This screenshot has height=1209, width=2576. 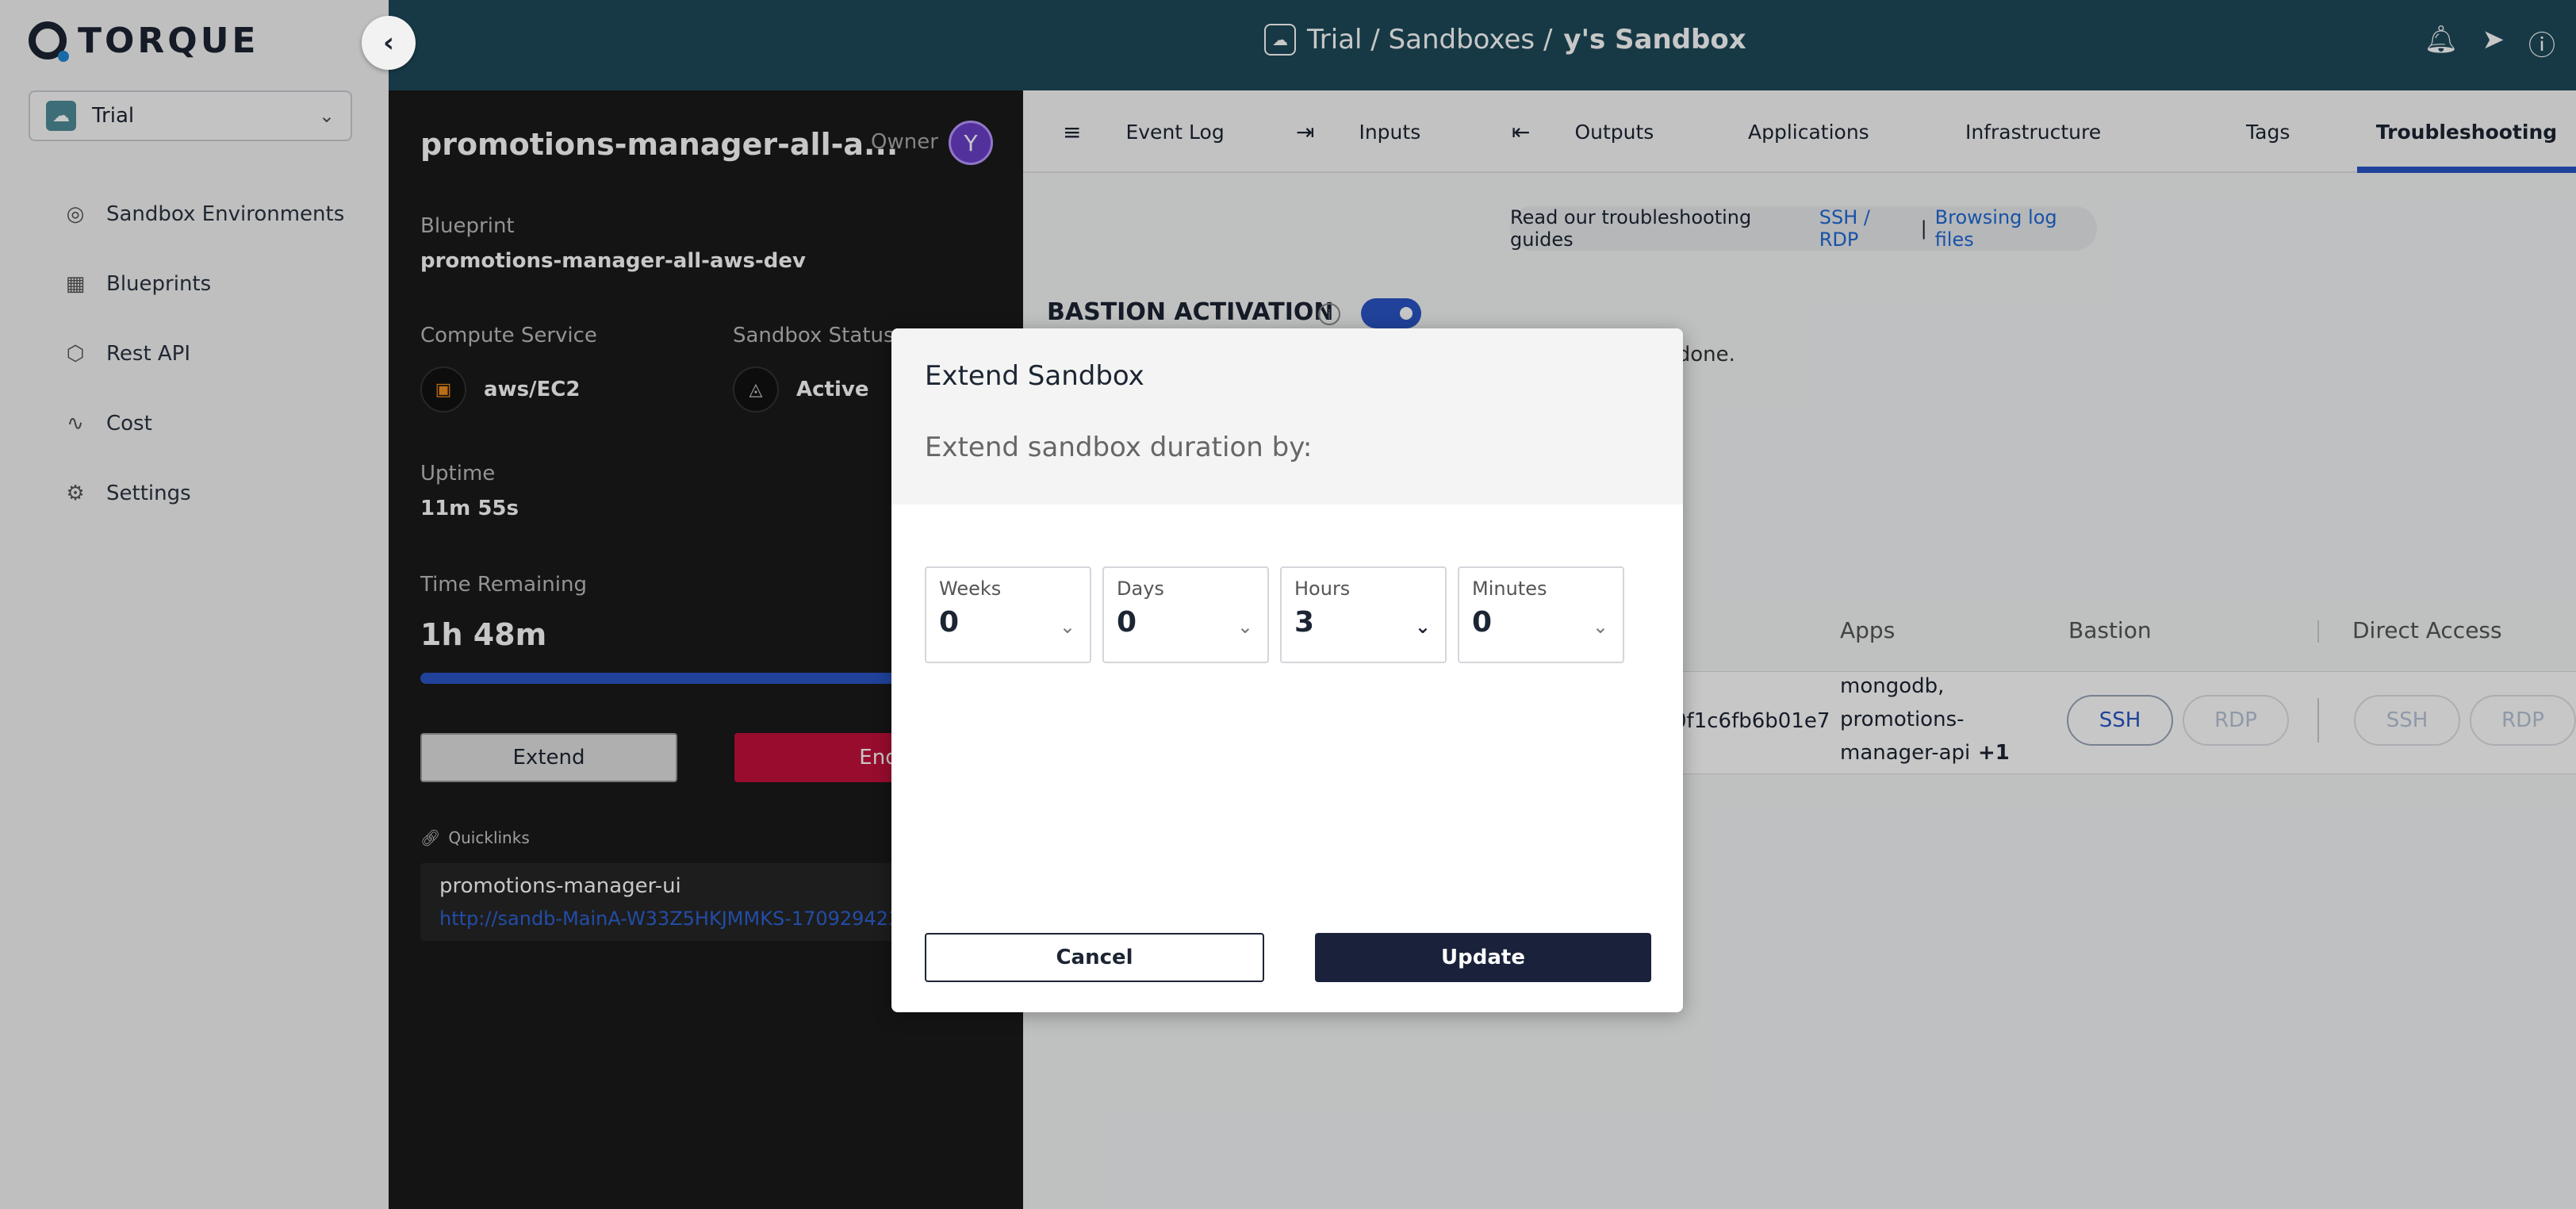 I want to click on weeks-value: 0, so click(x=949, y=622).